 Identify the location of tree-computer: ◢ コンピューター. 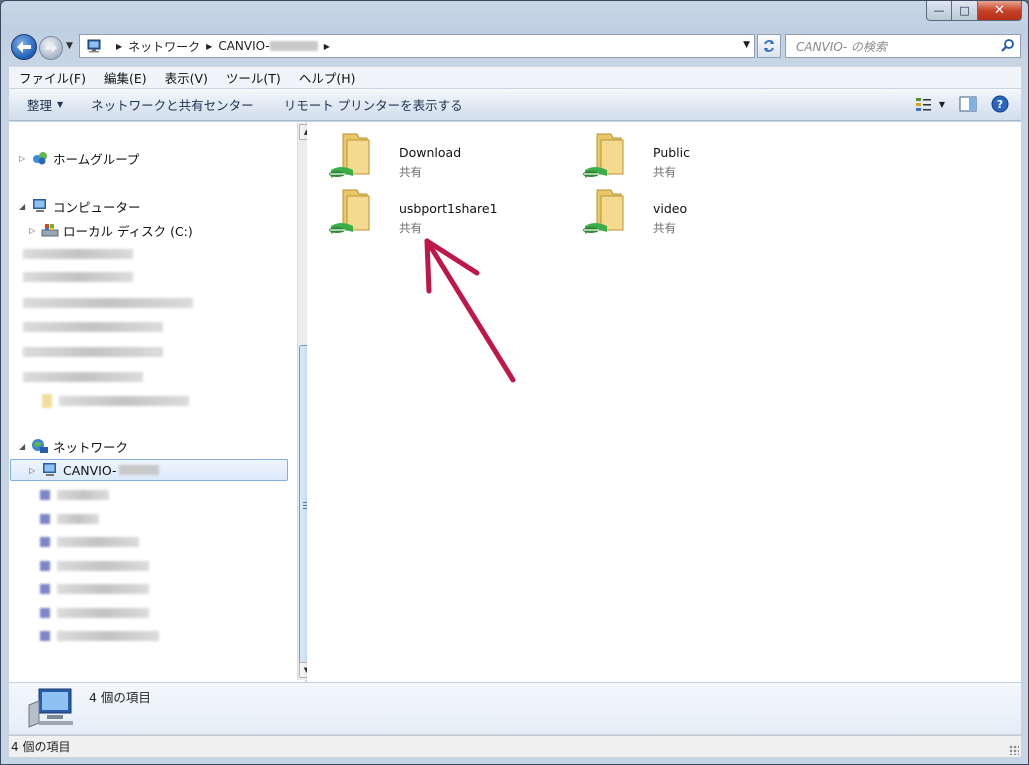
(80, 206).